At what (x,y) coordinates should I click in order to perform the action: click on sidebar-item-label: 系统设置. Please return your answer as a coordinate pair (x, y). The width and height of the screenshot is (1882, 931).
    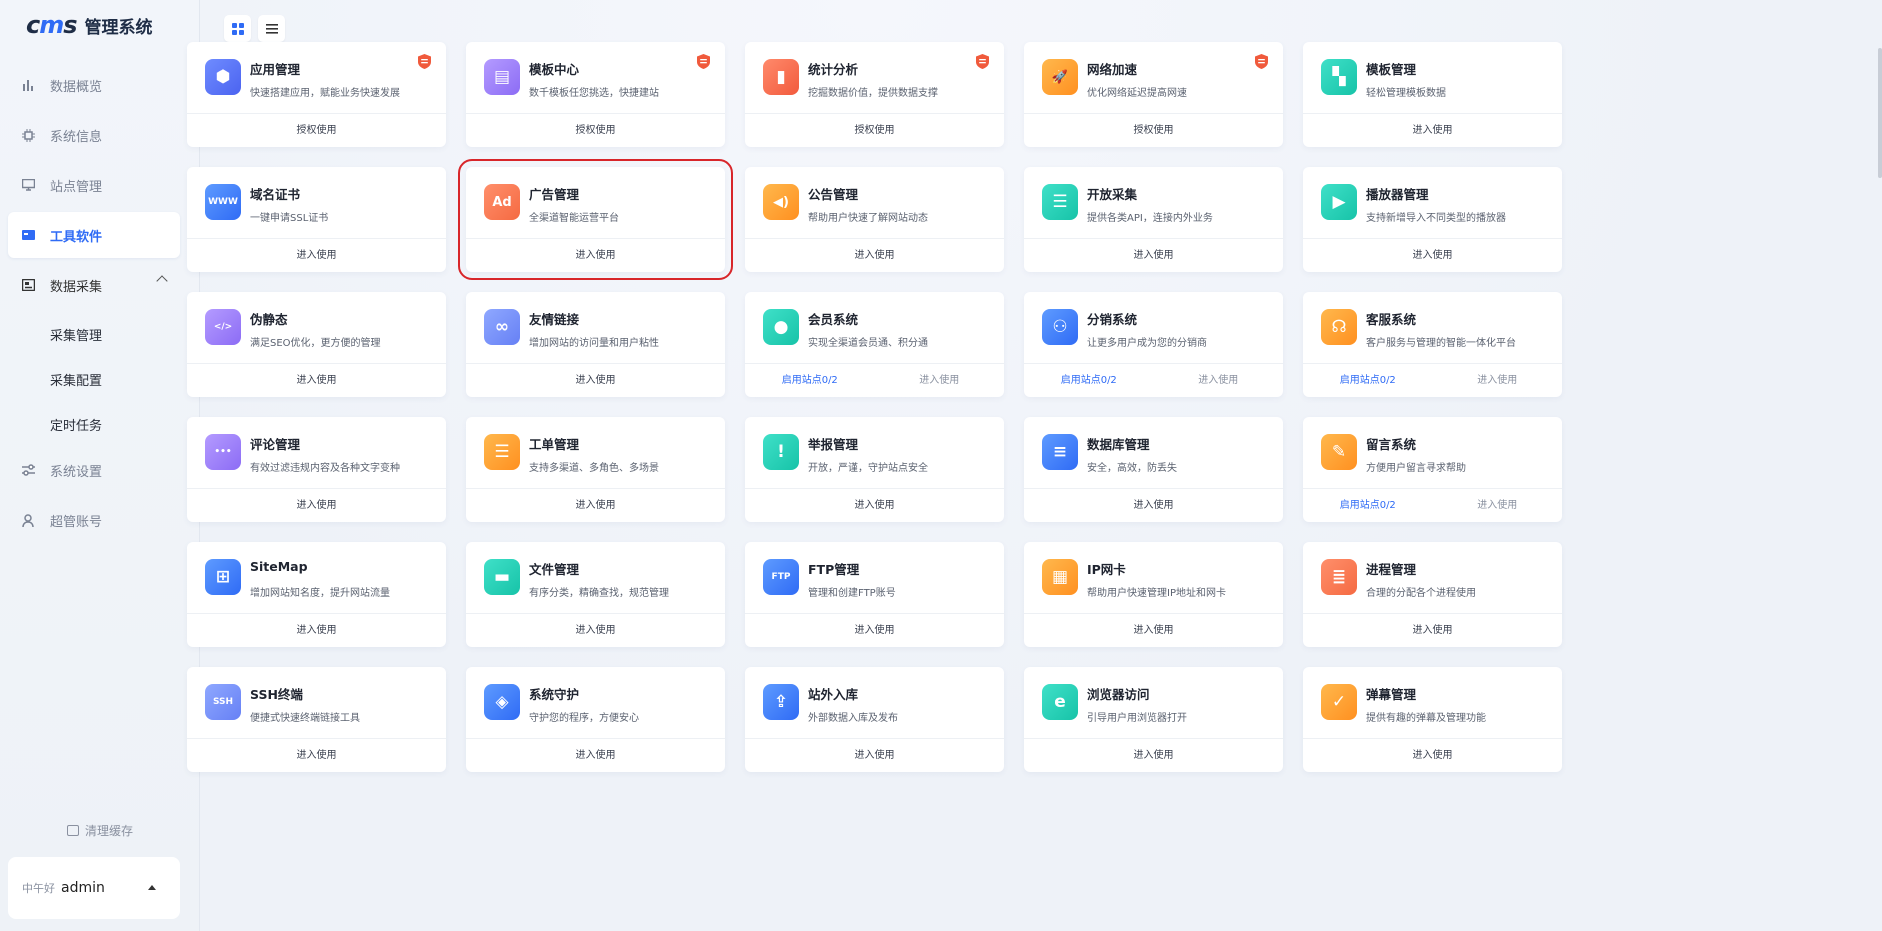
    Looking at the image, I should click on (76, 472).